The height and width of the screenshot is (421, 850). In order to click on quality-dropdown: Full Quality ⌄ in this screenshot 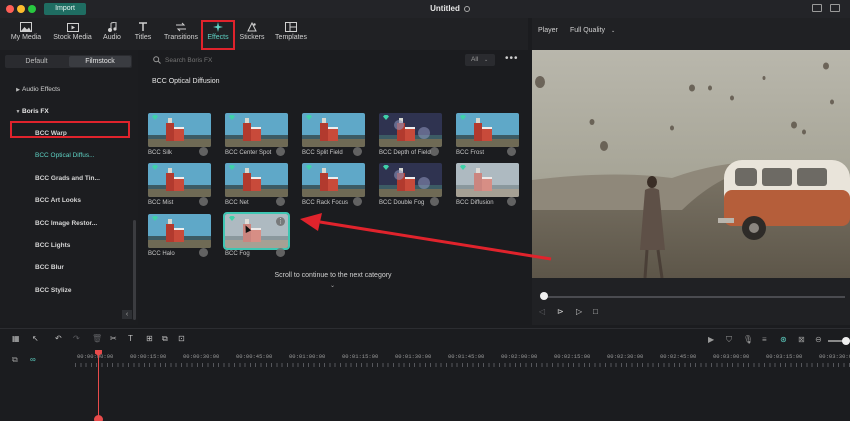, I will do `click(592, 30)`.